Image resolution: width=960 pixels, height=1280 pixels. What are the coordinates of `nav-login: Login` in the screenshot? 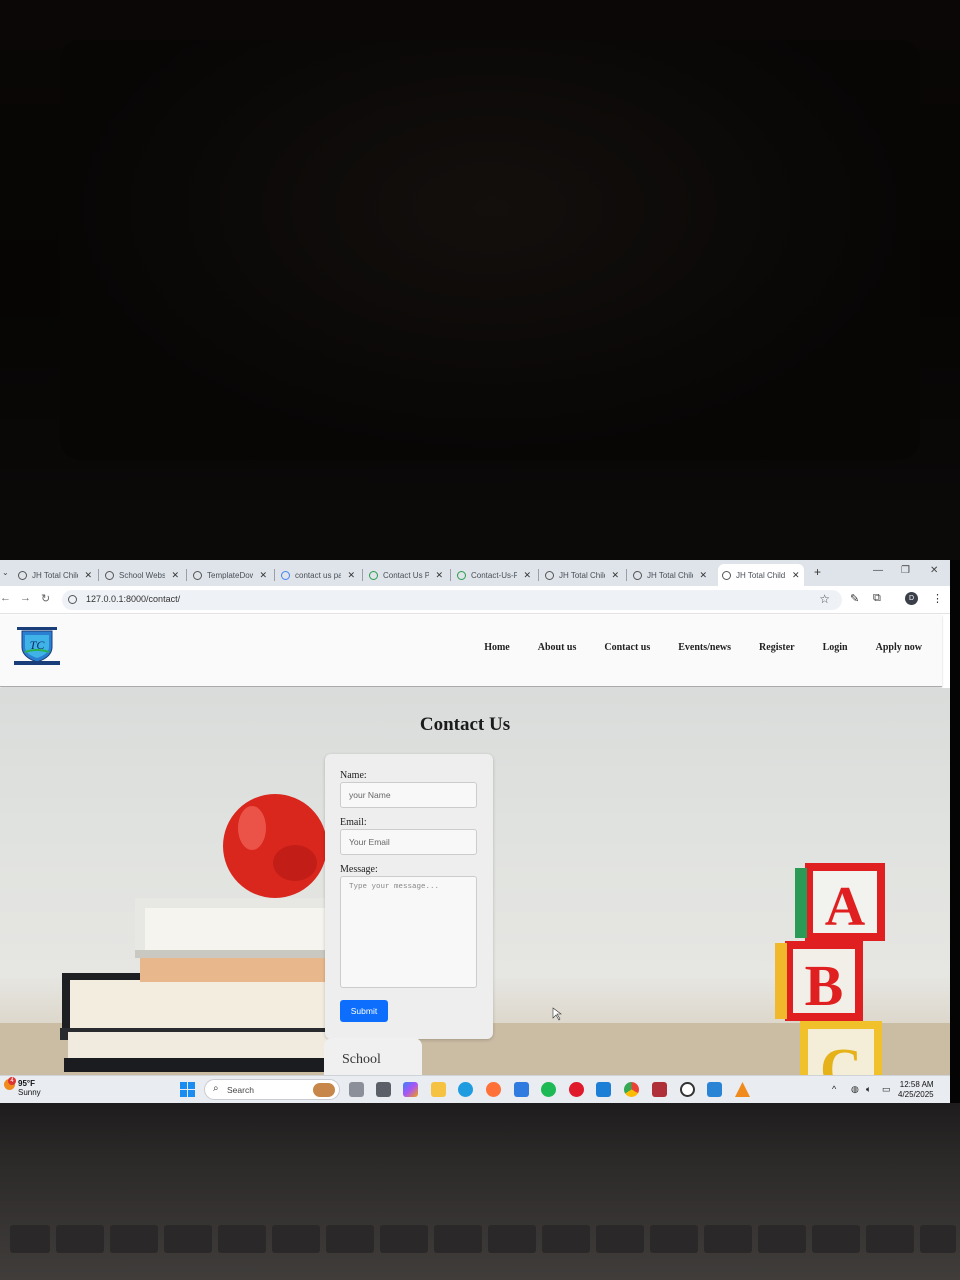 It's located at (835, 647).